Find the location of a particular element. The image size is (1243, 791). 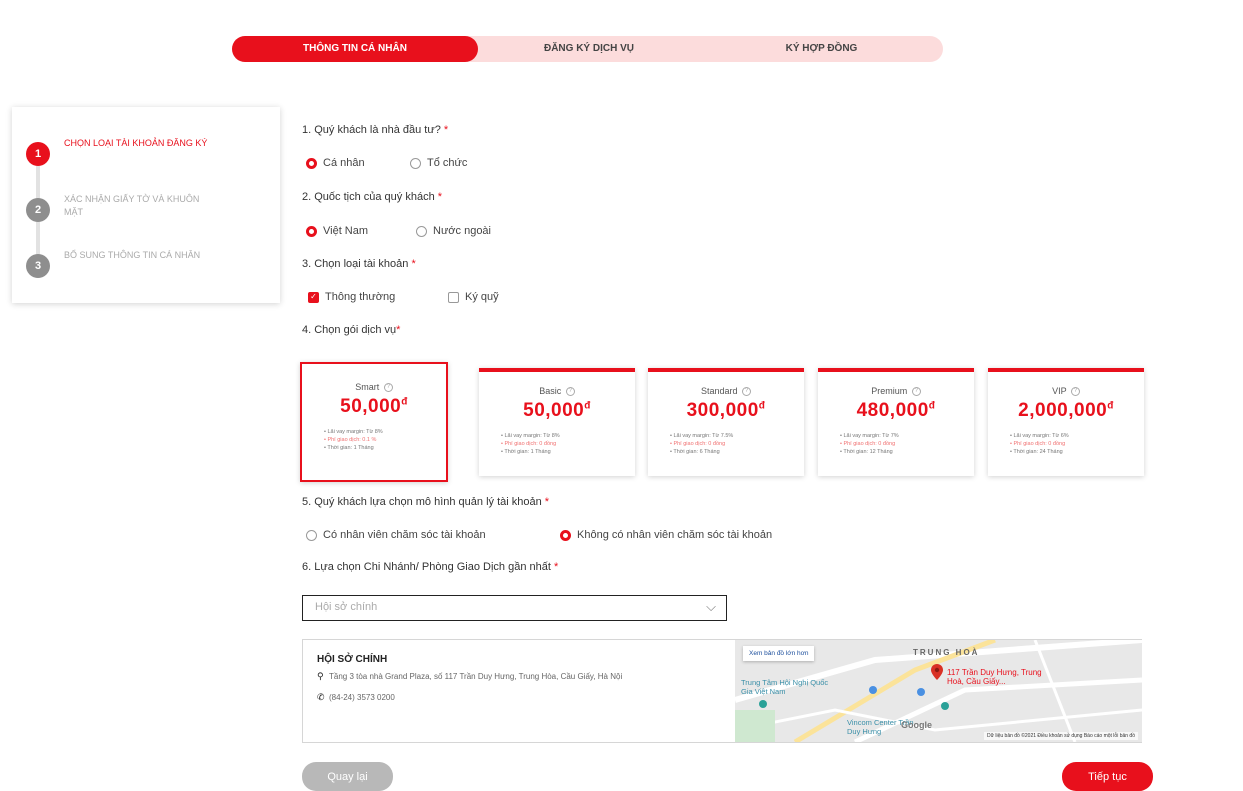

checkbox-margin: Ký quỹ is located at coordinates (473, 297).